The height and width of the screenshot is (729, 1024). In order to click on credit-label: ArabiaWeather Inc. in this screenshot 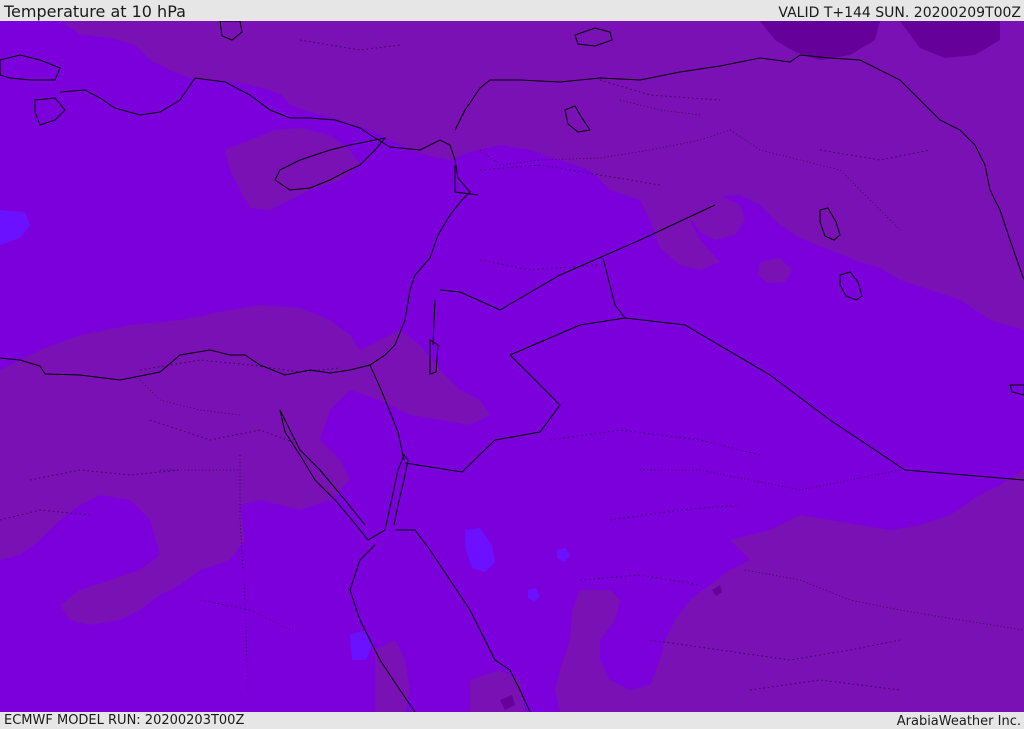, I will do `click(958, 721)`.